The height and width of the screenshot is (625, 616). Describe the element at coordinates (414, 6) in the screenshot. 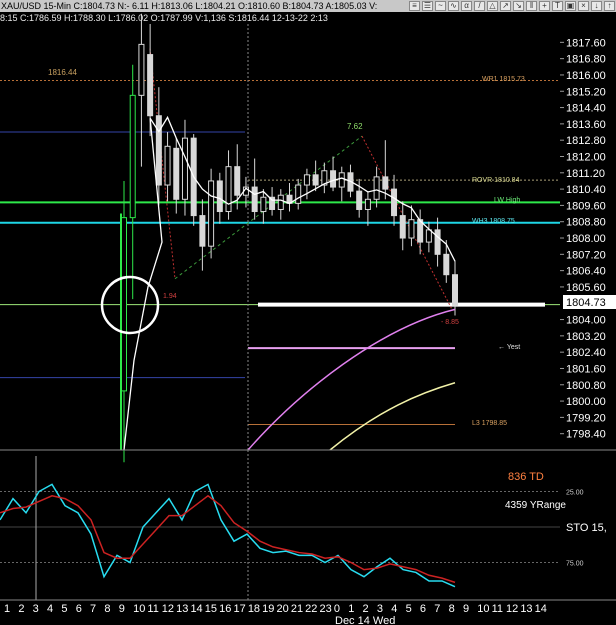

I see `lines-icon: ≡` at that location.